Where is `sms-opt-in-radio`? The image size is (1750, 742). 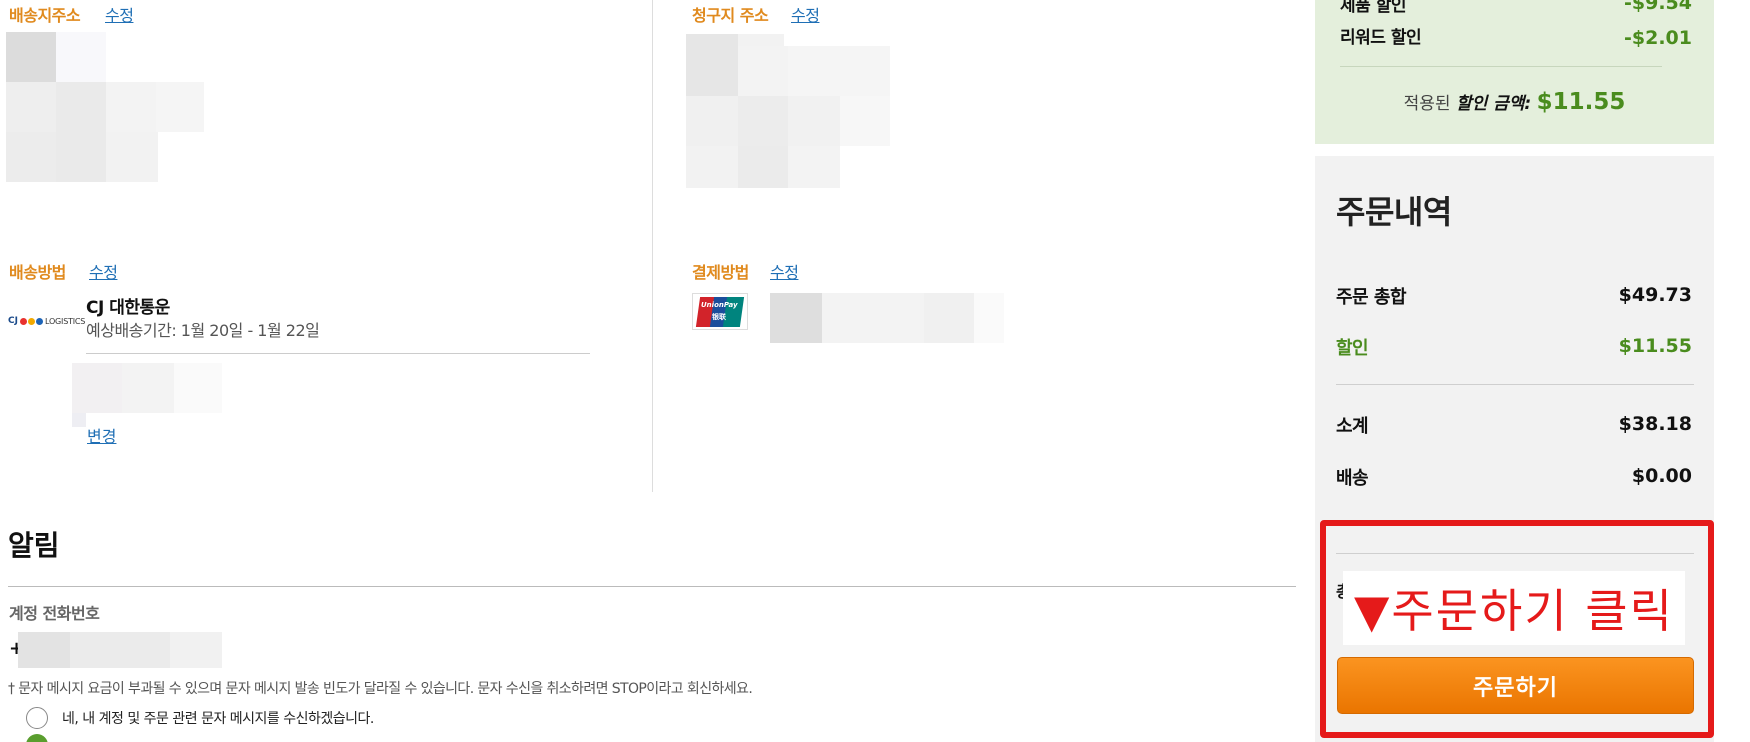
sms-opt-in-radio is located at coordinates (37, 718).